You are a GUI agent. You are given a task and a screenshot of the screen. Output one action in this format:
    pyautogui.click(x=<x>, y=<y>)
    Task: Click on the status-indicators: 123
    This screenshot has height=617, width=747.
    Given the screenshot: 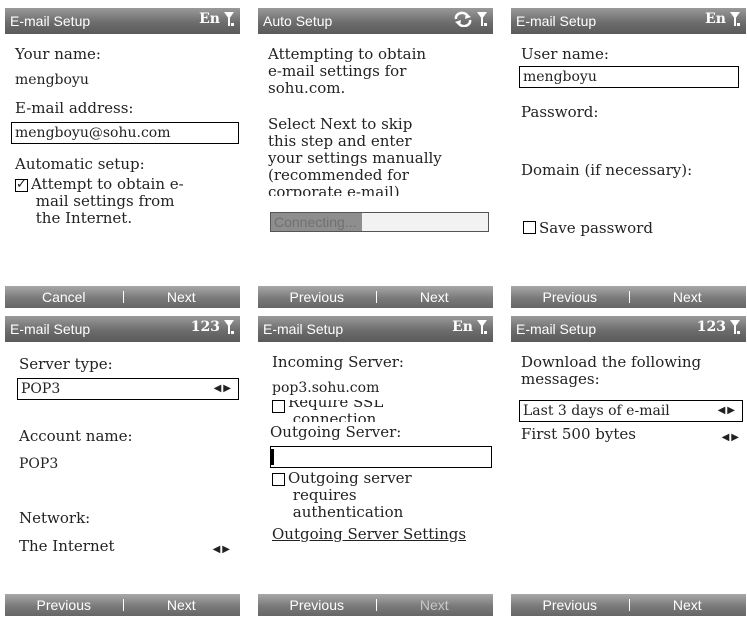 What is the action you would take?
    pyautogui.click(x=213, y=327)
    